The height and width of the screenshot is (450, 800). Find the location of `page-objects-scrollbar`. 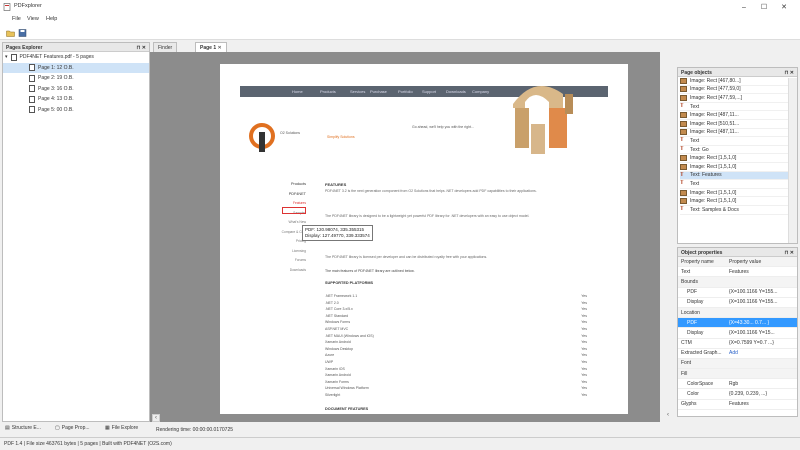

page-objects-scrollbar is located at coordinates (792, 160).